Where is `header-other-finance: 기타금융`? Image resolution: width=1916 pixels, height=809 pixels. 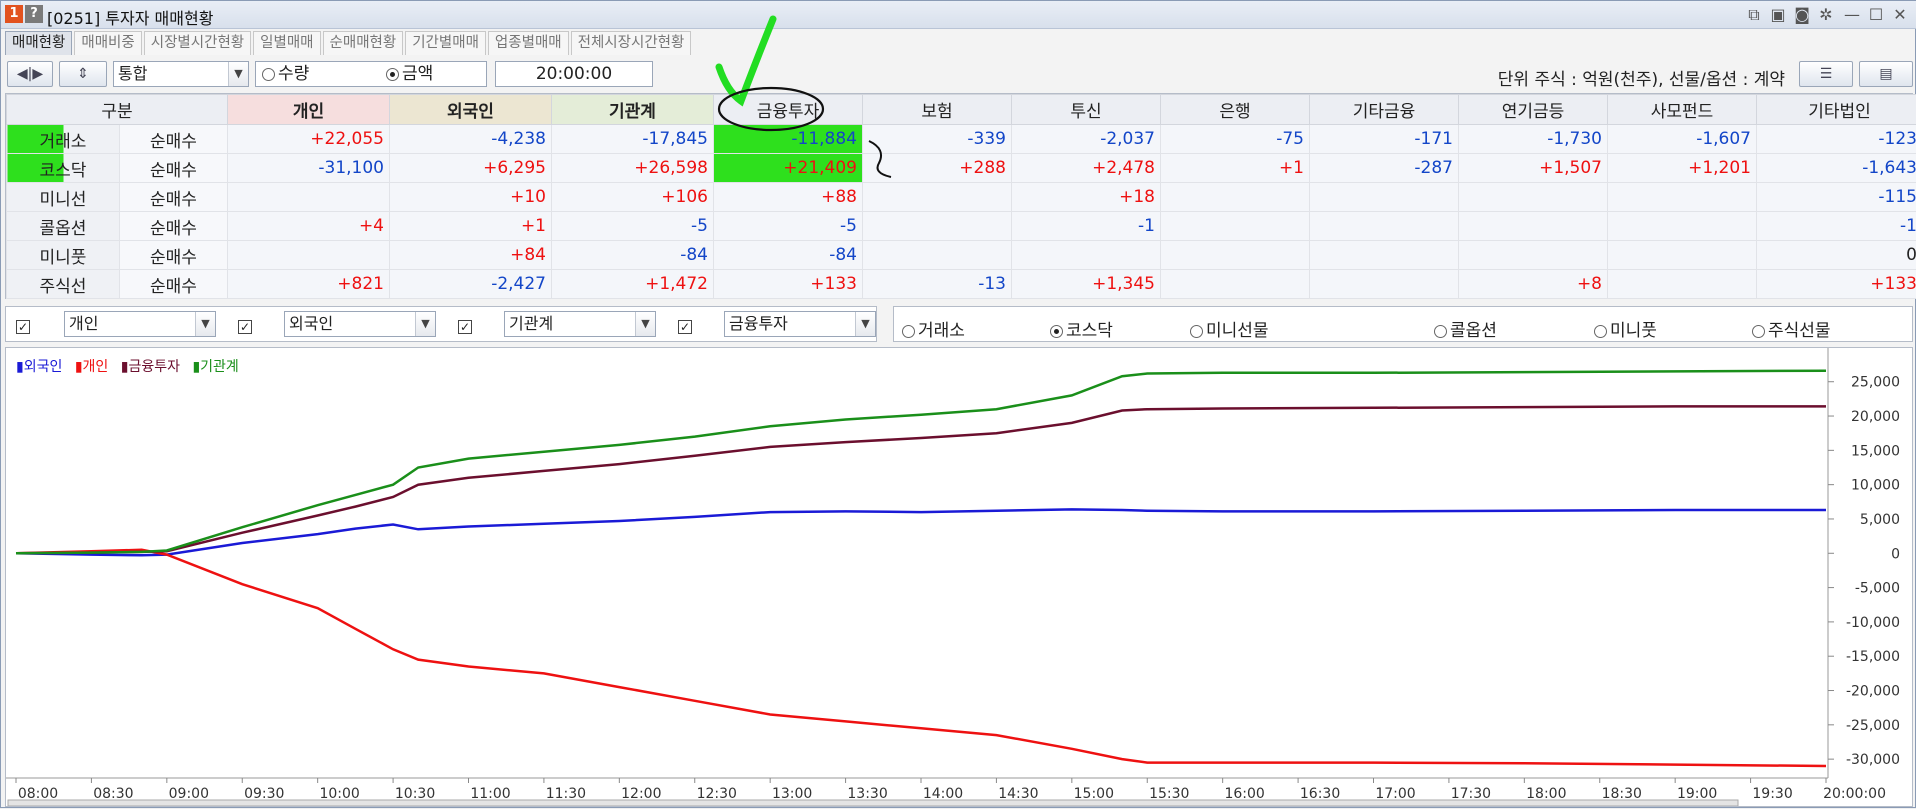 header-other-finance: 기타금융 is located at coordinates (1384, 110).